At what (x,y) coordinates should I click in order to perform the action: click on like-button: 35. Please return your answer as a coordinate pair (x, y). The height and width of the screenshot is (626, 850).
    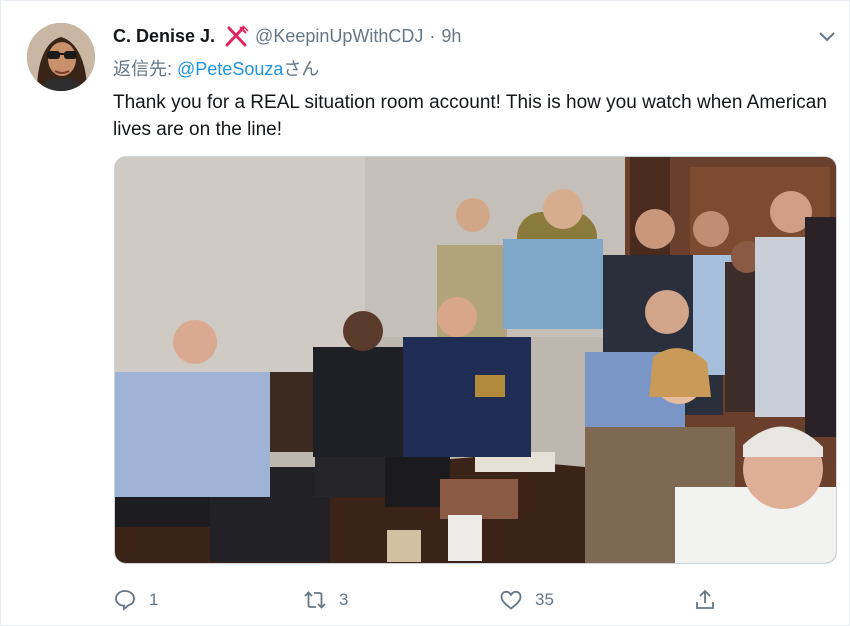
    Looking at the image, I should click on (526, 600).